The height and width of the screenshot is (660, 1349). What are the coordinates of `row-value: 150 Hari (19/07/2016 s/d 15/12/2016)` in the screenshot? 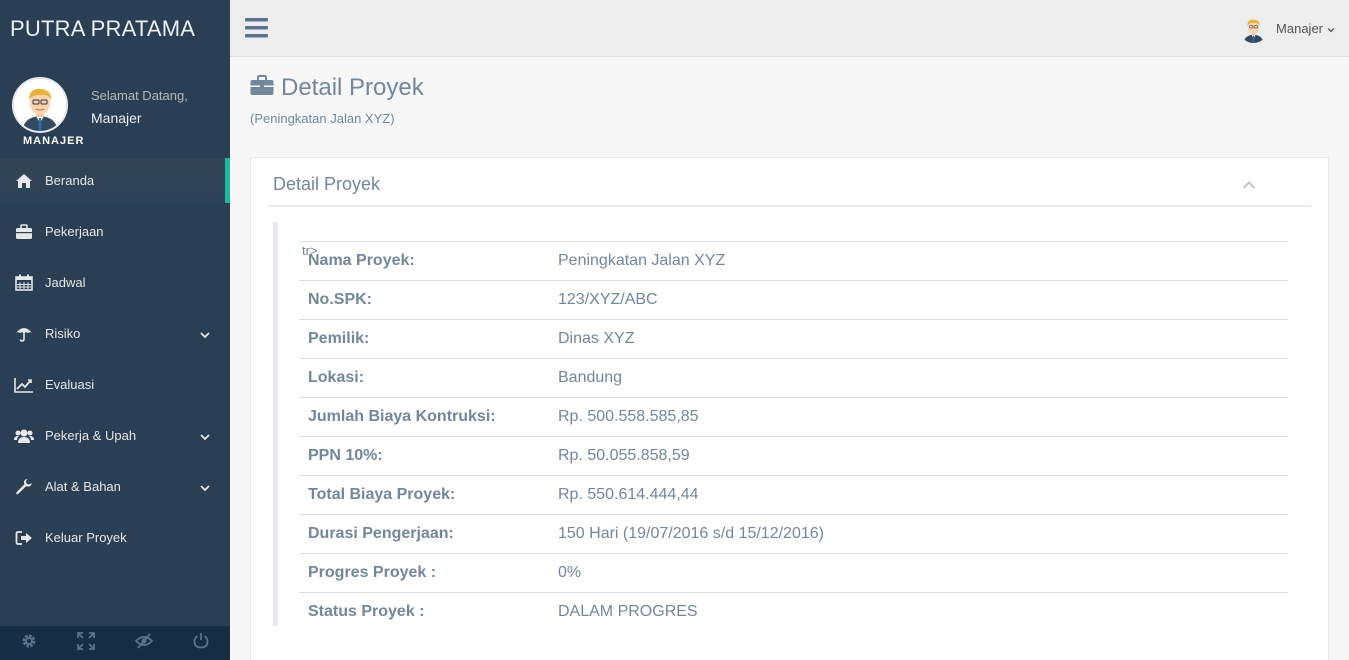 It's located at (918, 534).